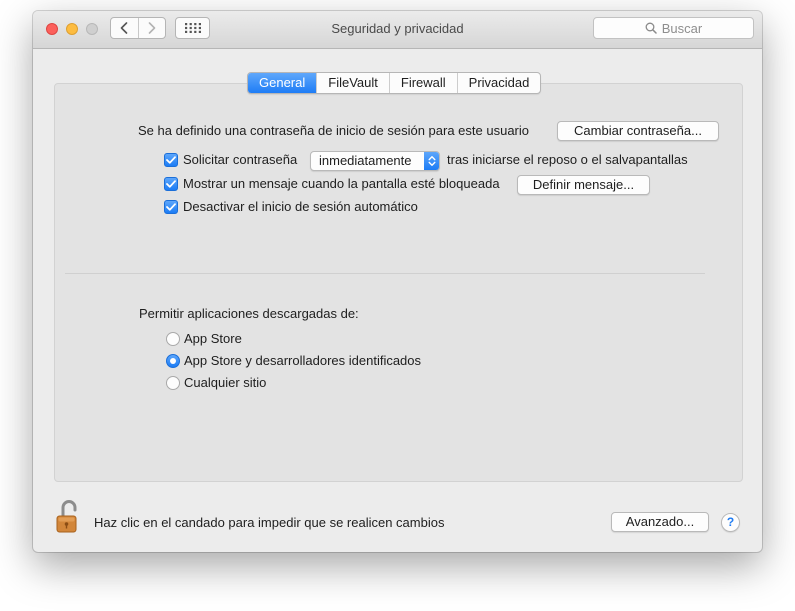 The image size is (795, 611). I want to click on radio-app-store, so click(173, 339).